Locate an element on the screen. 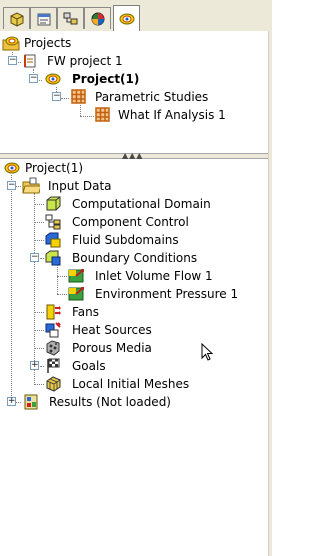  tab-appearance-manager is located at coordinates (97, 18).